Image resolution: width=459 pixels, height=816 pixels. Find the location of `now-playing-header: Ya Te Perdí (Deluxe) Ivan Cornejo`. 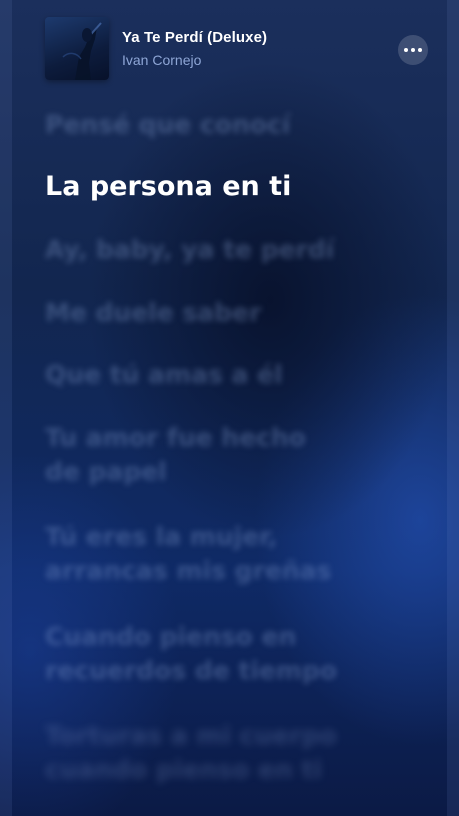

now-playing-header: Ya Te Perdí (Deluxe) Ivan Cornejo is located at coordinates (229, 50).